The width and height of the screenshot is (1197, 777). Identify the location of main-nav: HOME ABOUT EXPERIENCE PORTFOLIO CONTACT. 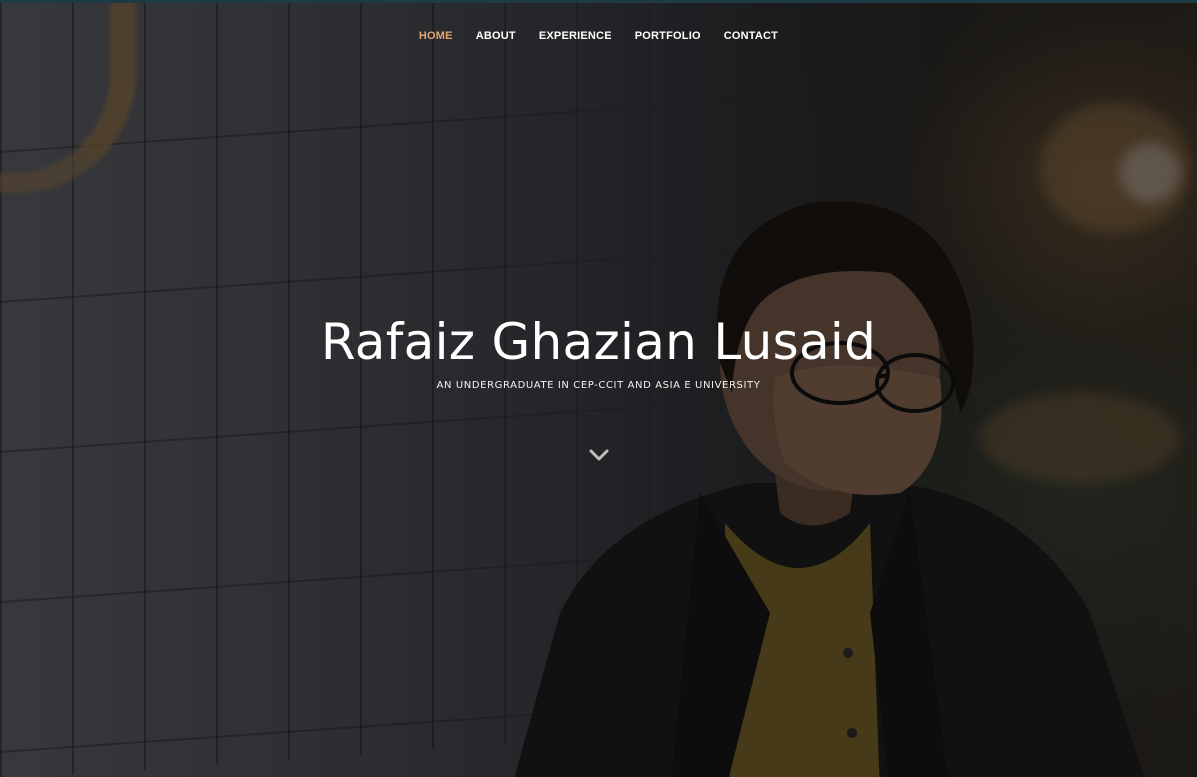
(598, 36).